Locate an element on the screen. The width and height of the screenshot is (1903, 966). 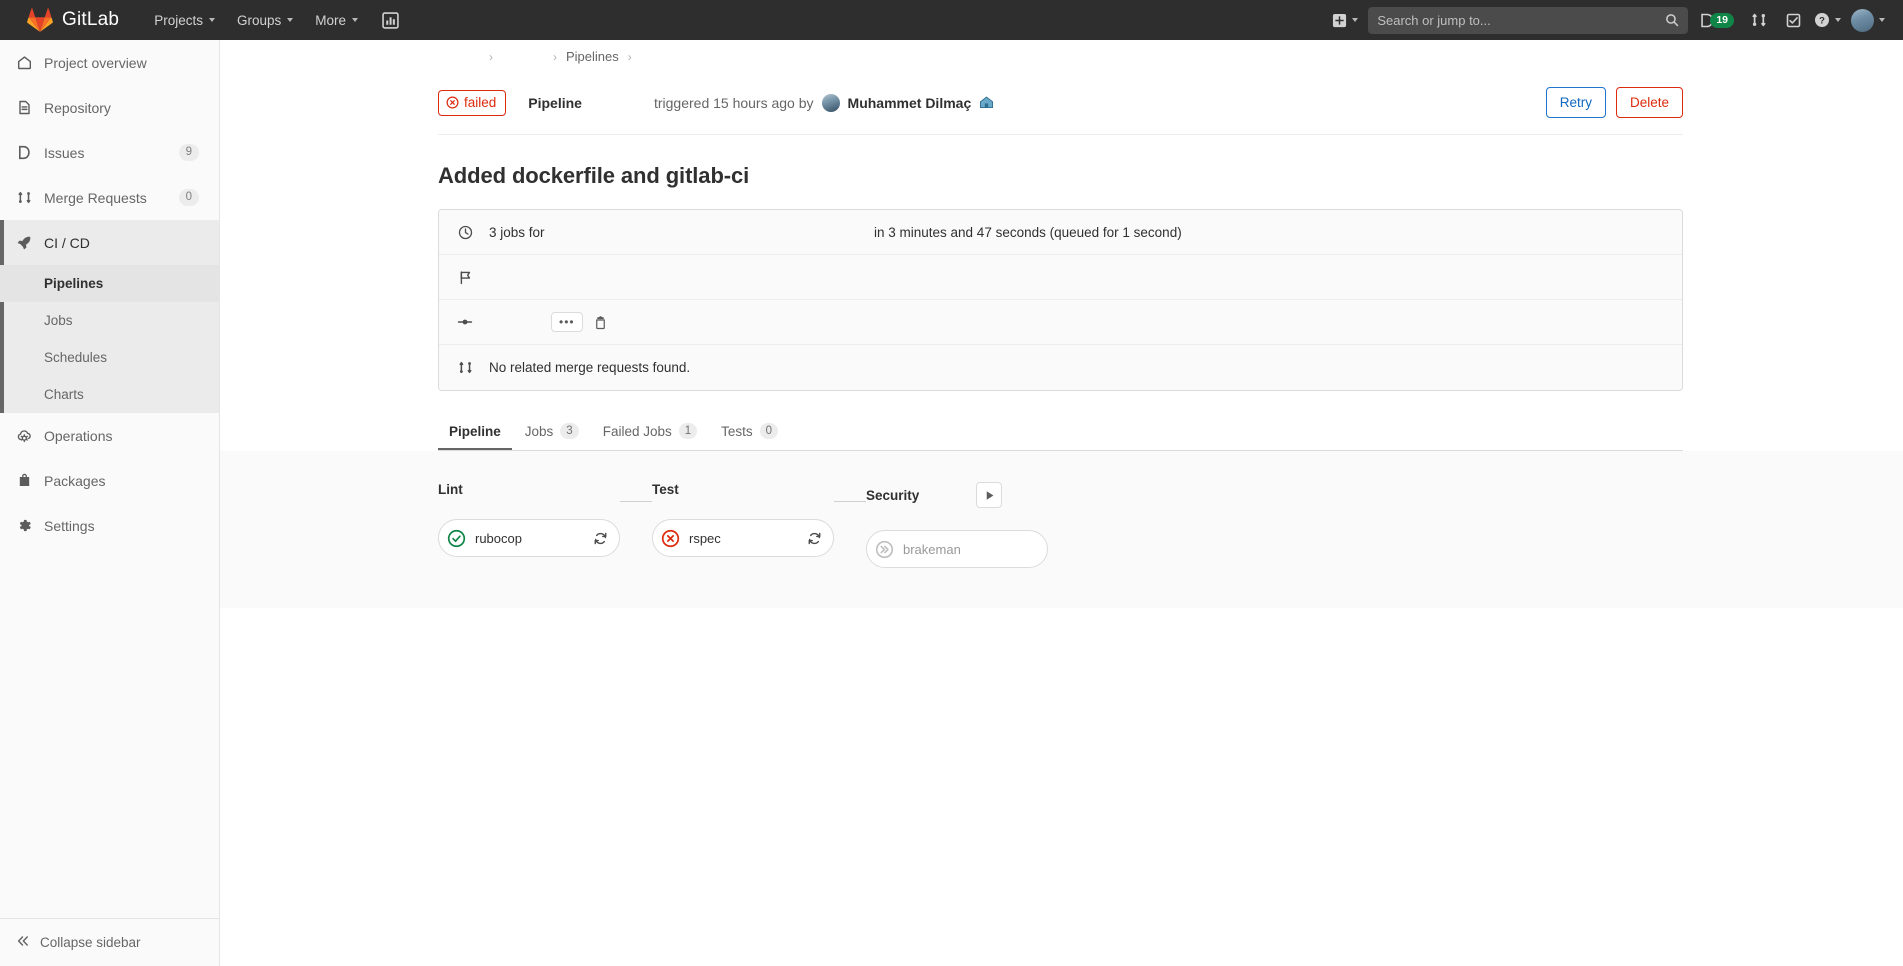
job-card-rspec: rspec is located at coordinates (743, 538).